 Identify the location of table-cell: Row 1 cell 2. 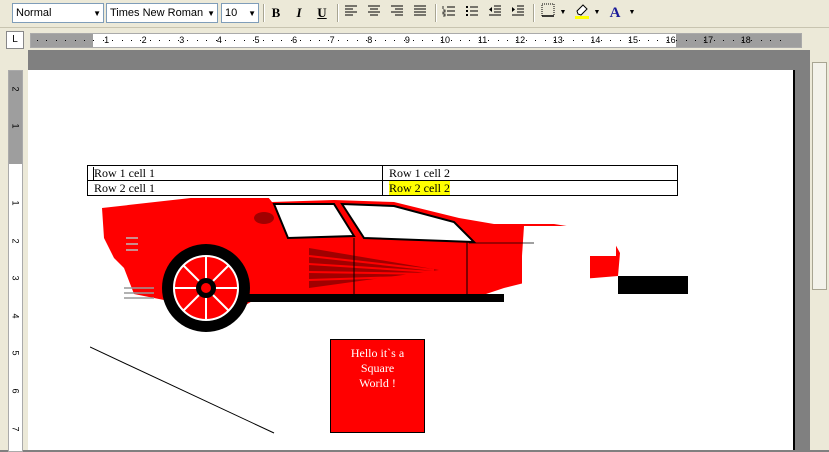
(530, 173).